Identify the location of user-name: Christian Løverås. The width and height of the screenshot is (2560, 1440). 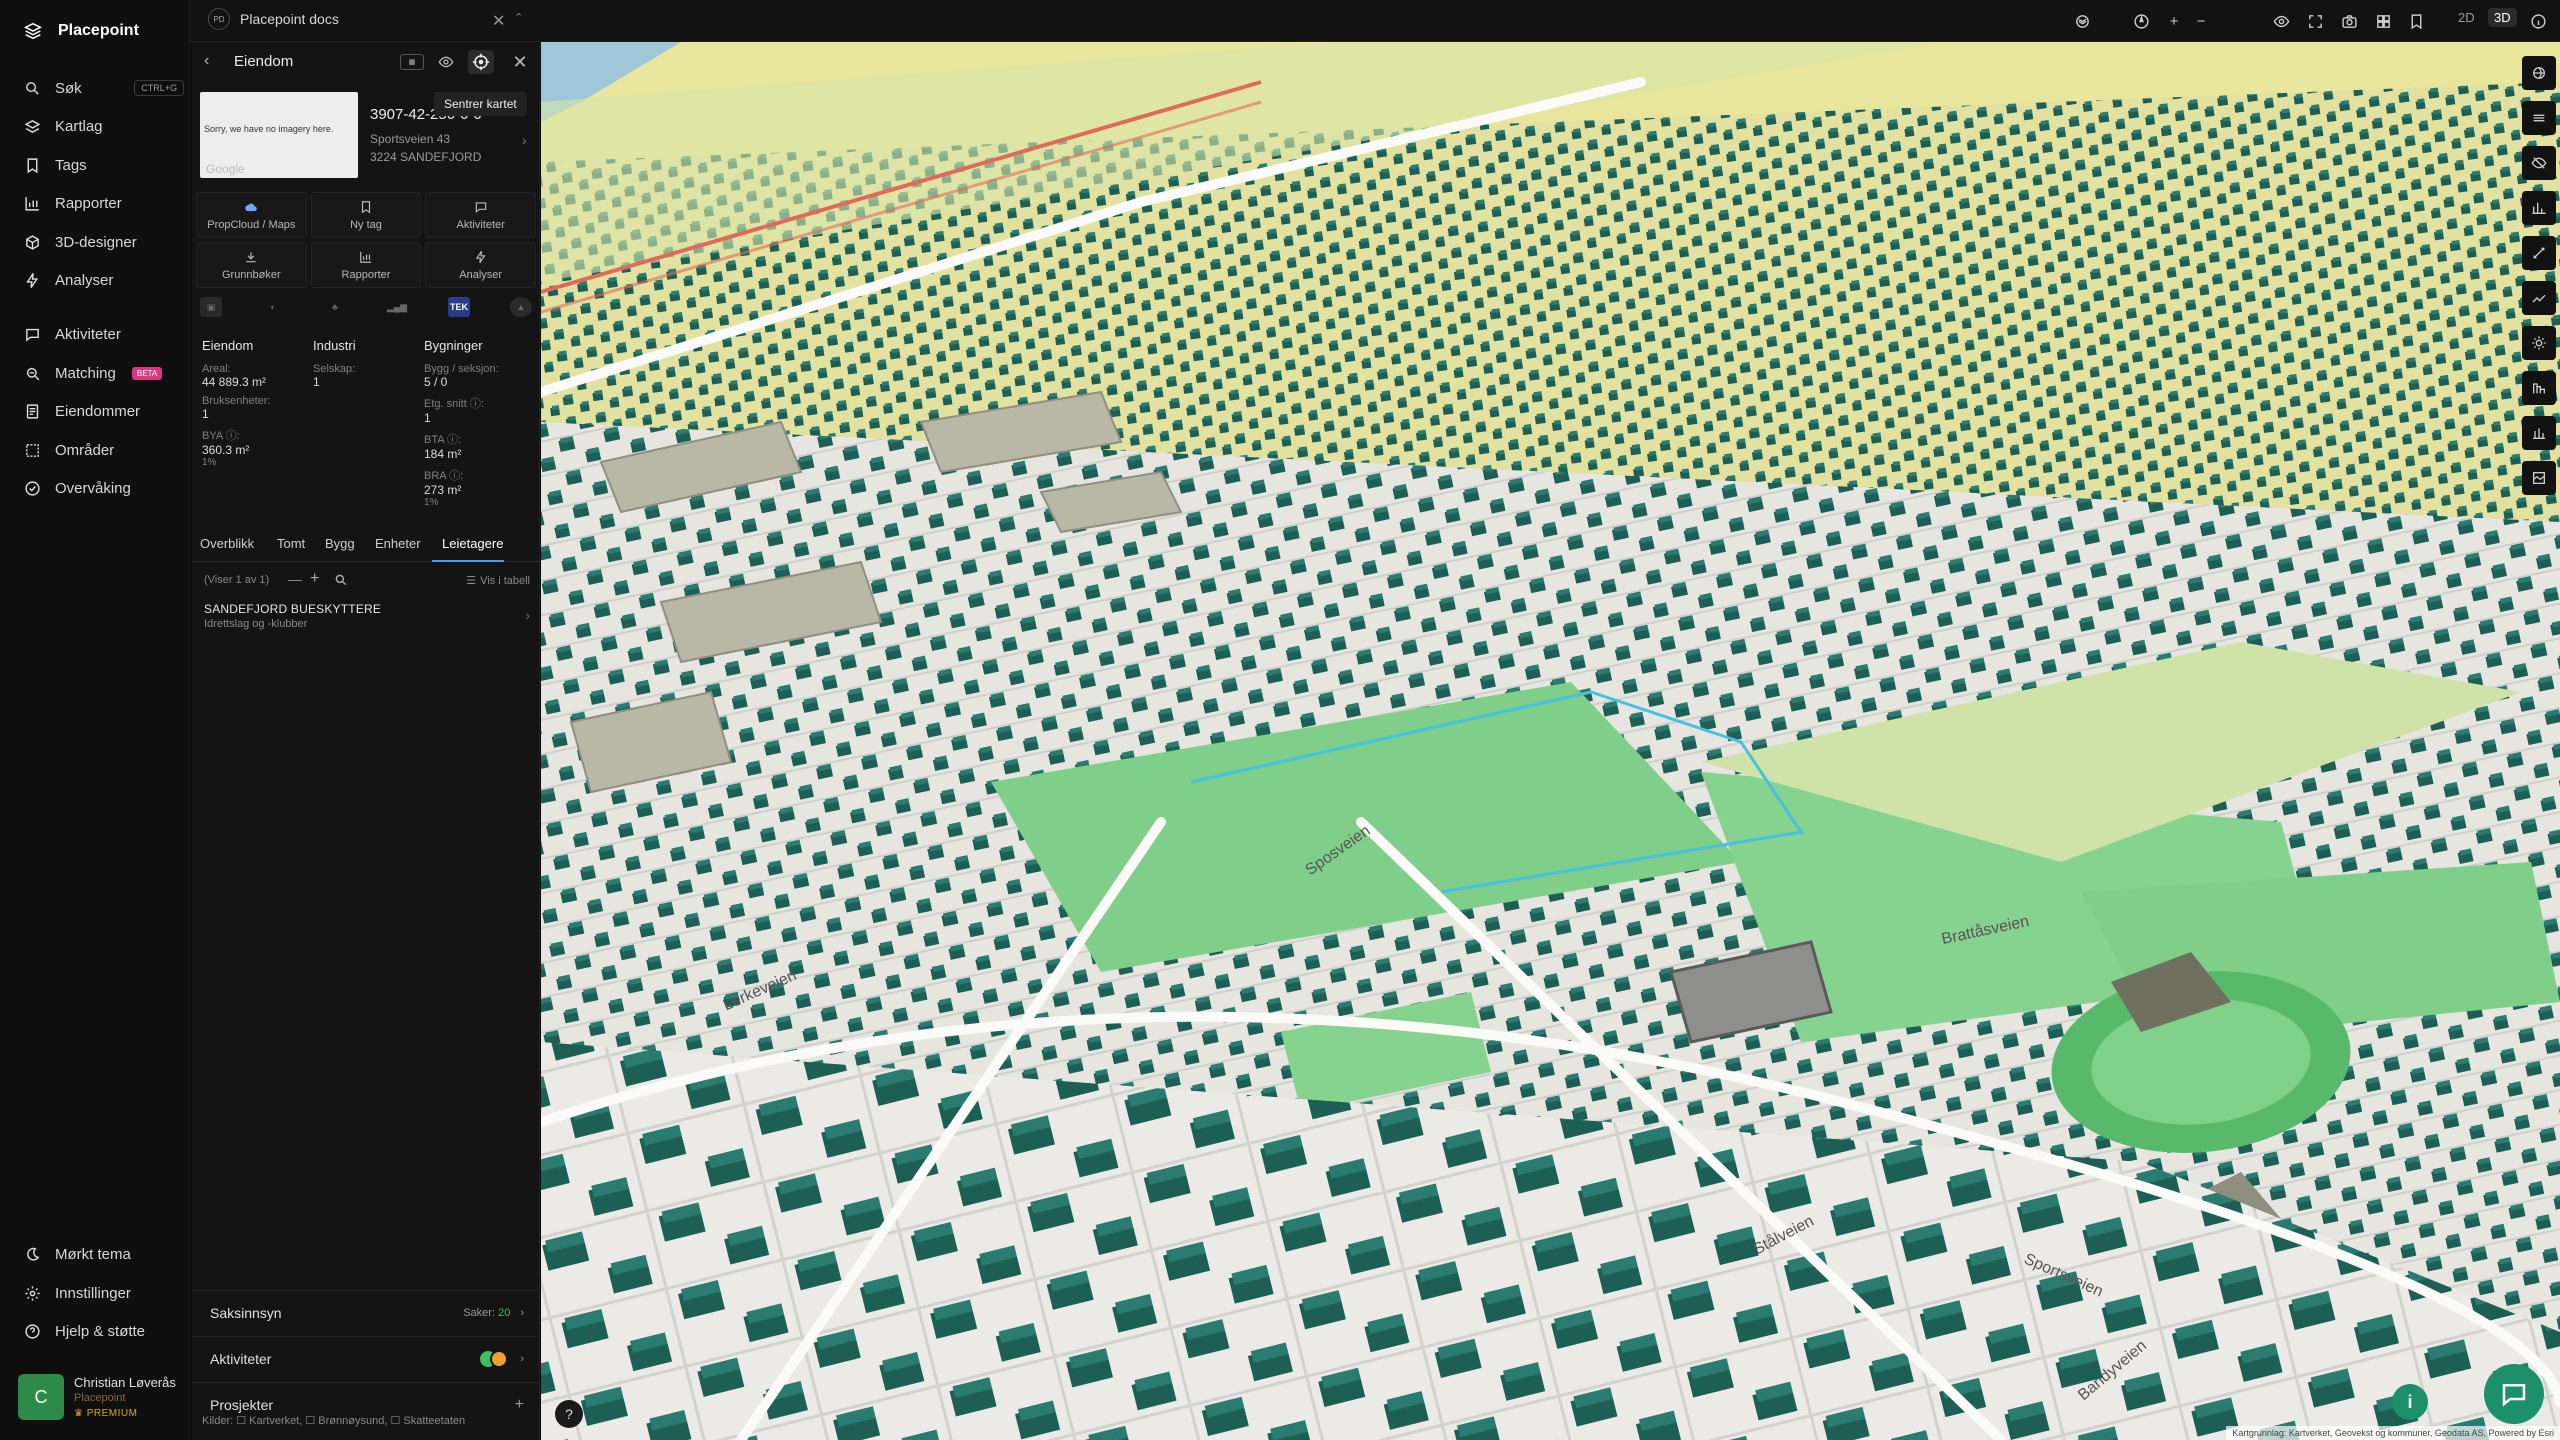
(125, 1382).